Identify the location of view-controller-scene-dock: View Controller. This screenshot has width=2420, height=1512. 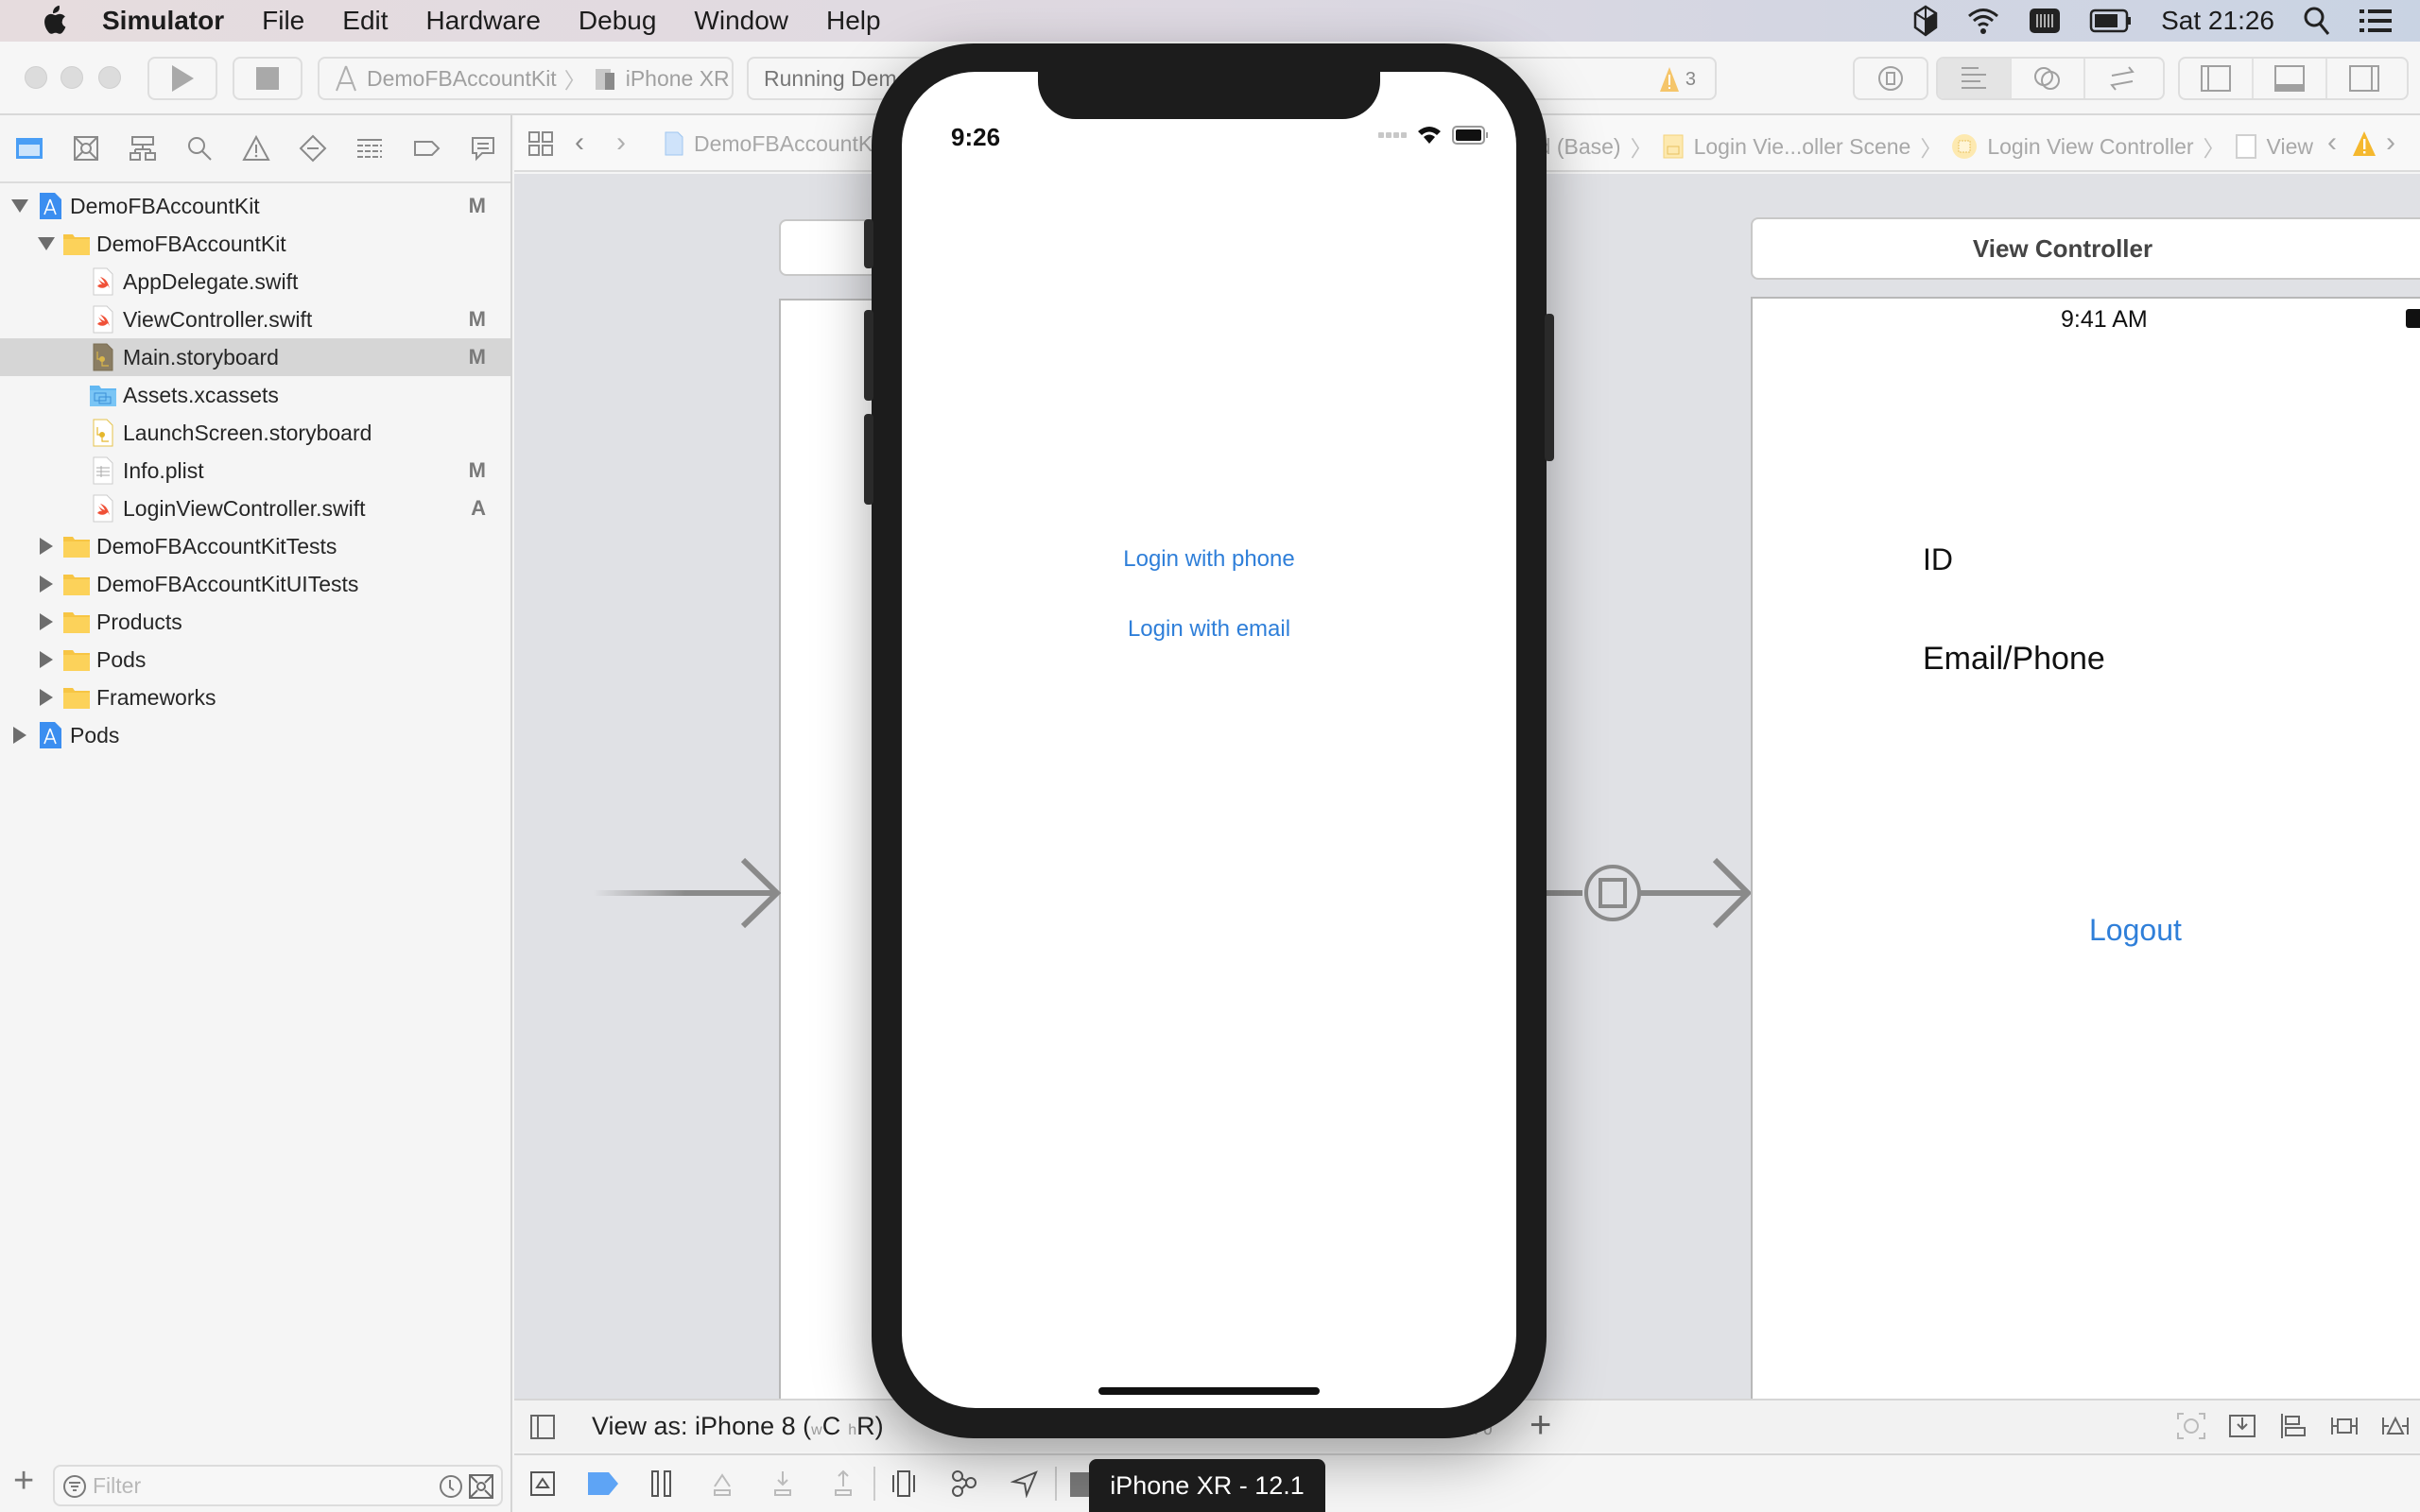
(2085, 248).